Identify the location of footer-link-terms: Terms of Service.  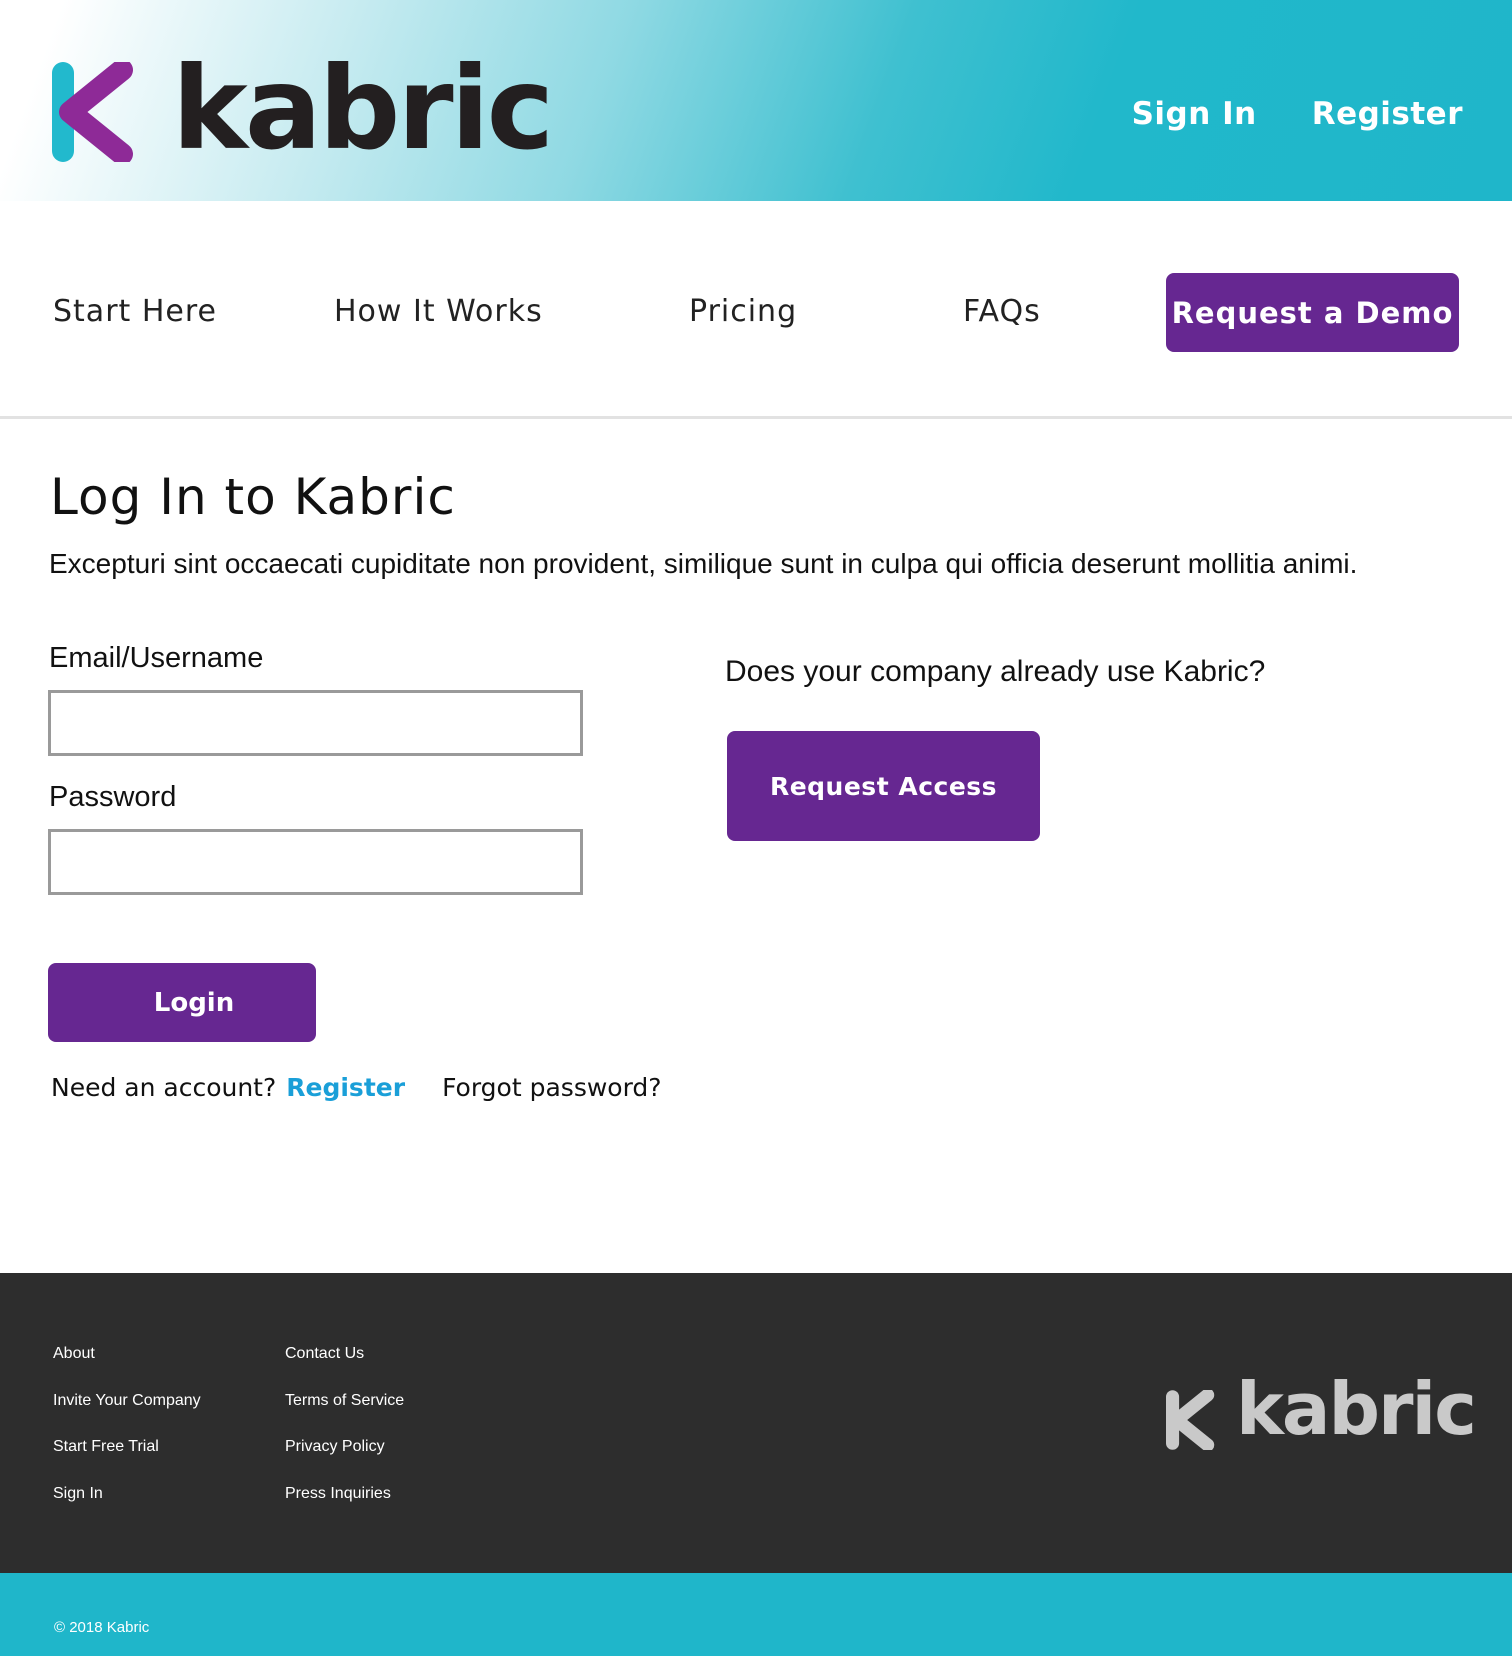
(344, 1415).